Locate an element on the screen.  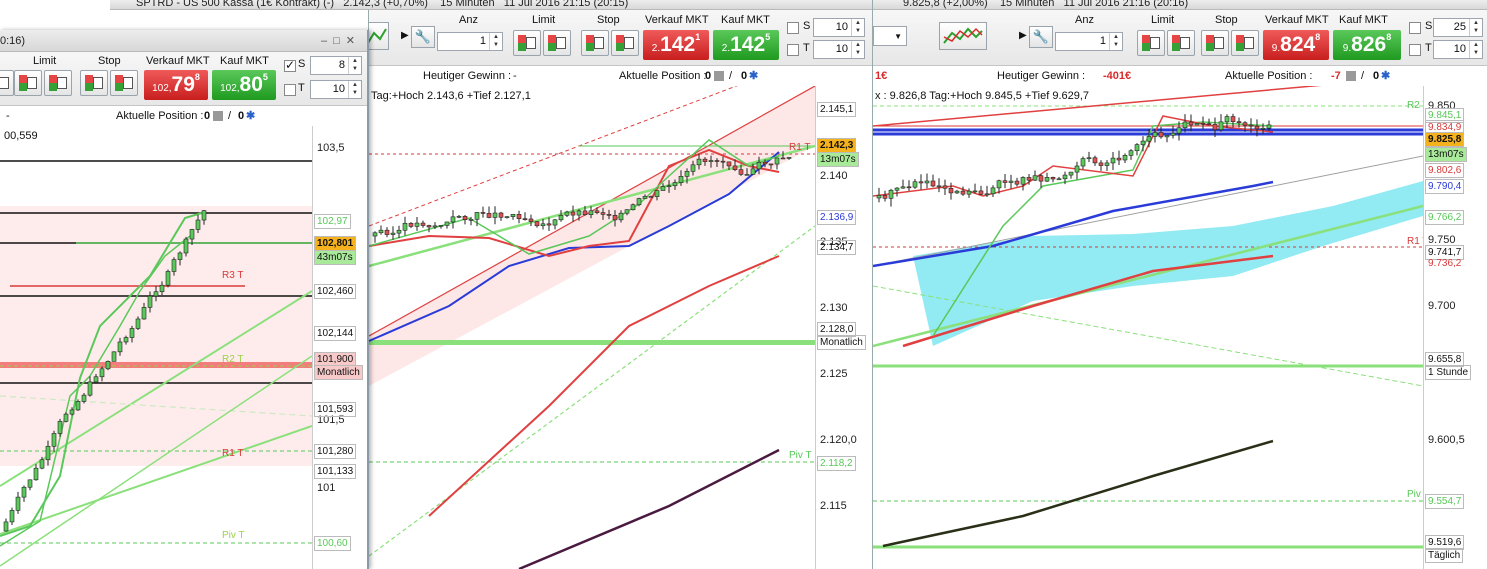
stop-distance-input: 25 ▲ ▼ is located at coordinates (1458, 27).